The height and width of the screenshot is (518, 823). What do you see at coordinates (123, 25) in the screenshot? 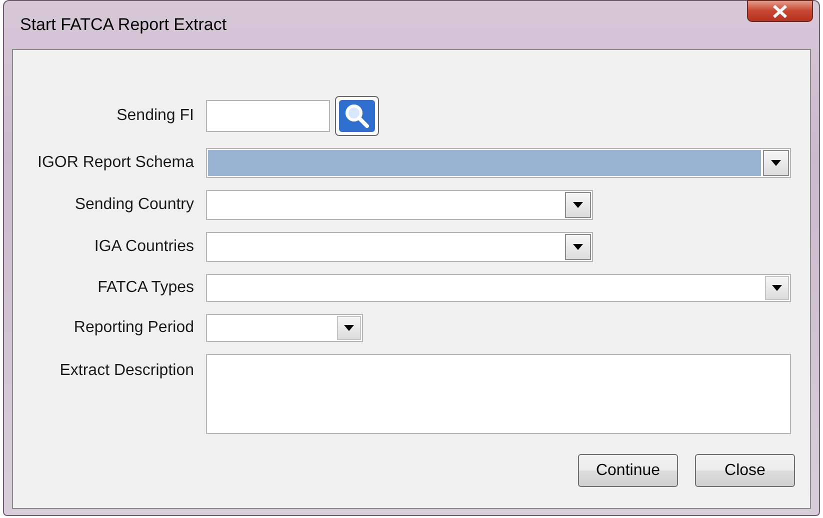
I see `window-title: Start FATCA Report Extract` at bounding box center [123, 25].